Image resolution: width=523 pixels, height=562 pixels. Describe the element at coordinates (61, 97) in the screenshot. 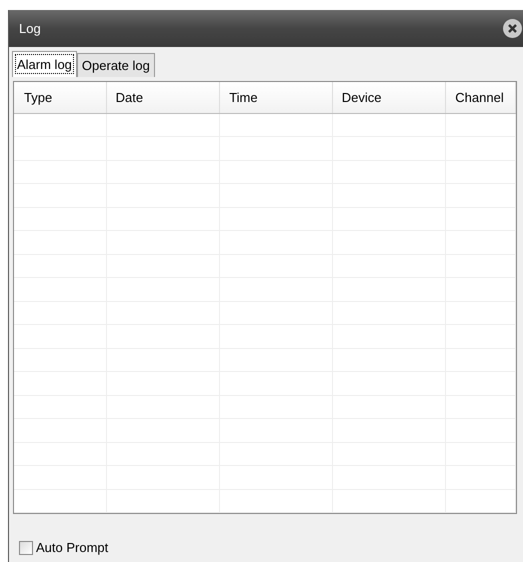

I see `column-header: Type` at that location.